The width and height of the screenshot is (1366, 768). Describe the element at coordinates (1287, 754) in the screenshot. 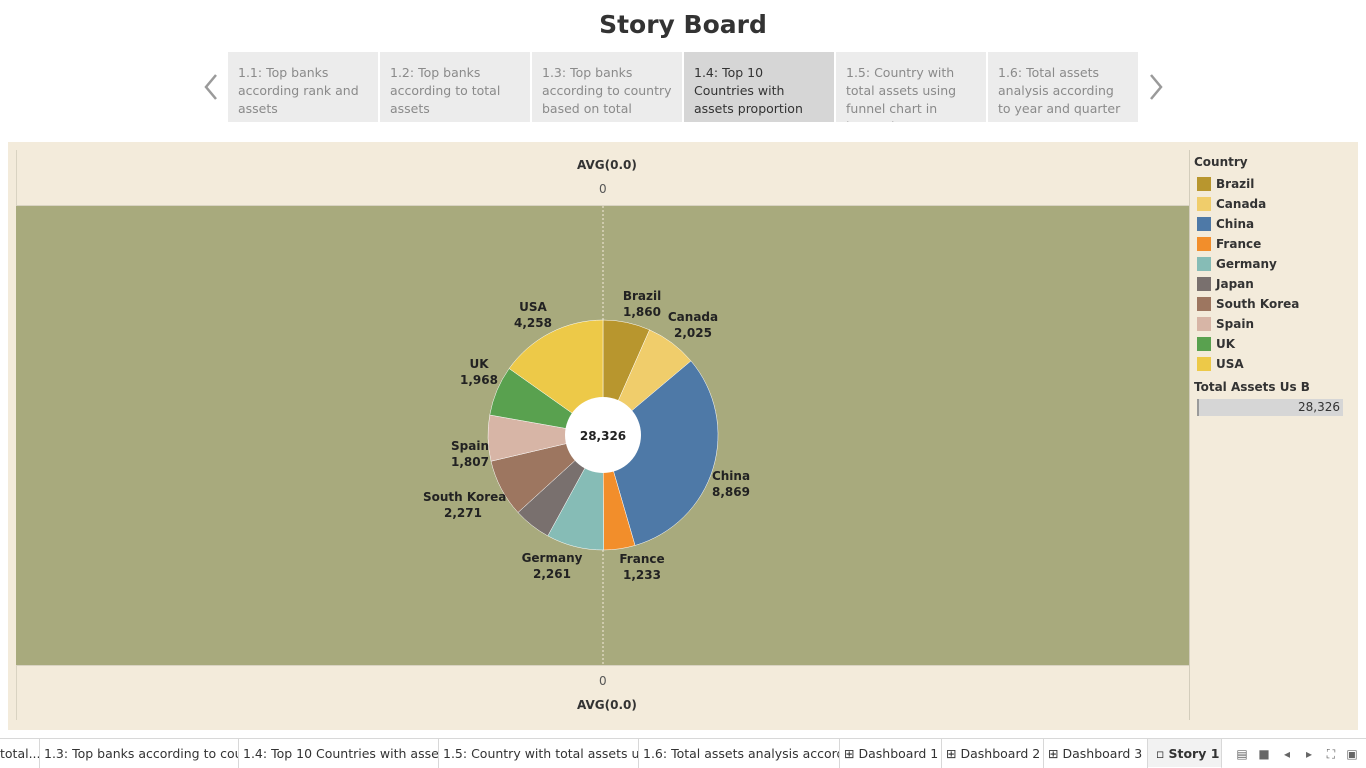

I see `scroll-tabs-left-icon: ◂` at that location.